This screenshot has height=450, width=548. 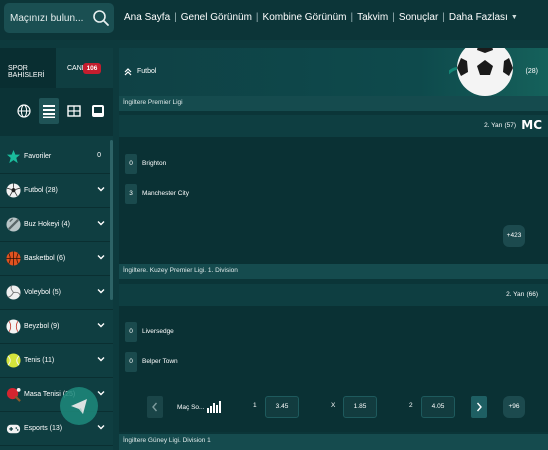 I want to click on sidebar-item-label: Tenis (11), so click(x=39, y=360).